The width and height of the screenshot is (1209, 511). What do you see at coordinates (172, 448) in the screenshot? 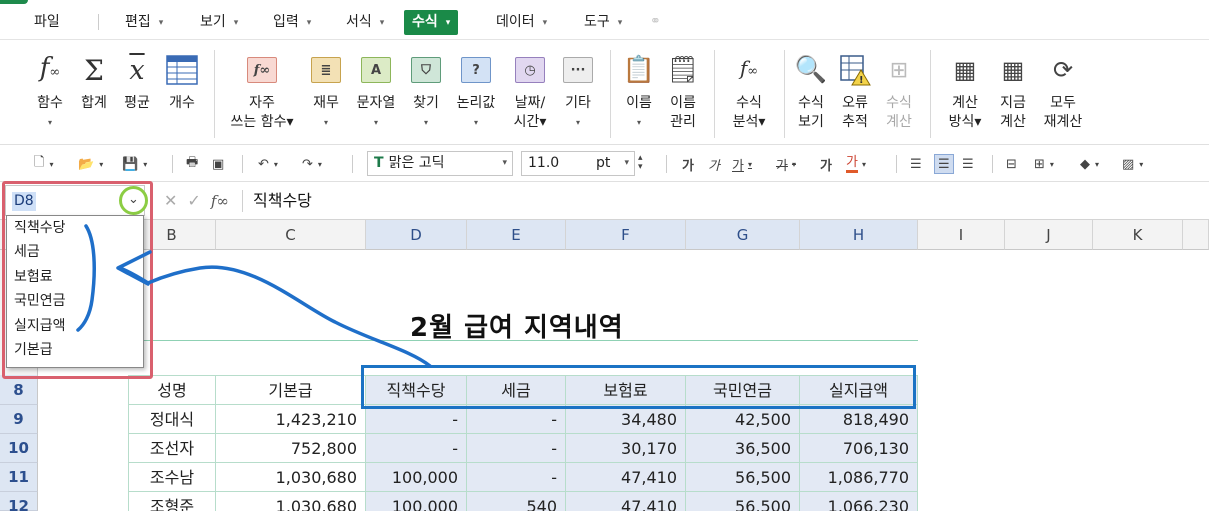
I see `table-cell: 조선자` at bounding box center [172, 448].